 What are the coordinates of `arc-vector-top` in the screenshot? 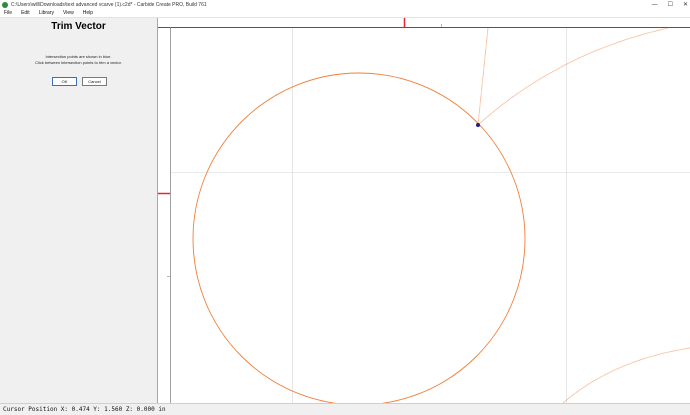 It's located at (573, 76).